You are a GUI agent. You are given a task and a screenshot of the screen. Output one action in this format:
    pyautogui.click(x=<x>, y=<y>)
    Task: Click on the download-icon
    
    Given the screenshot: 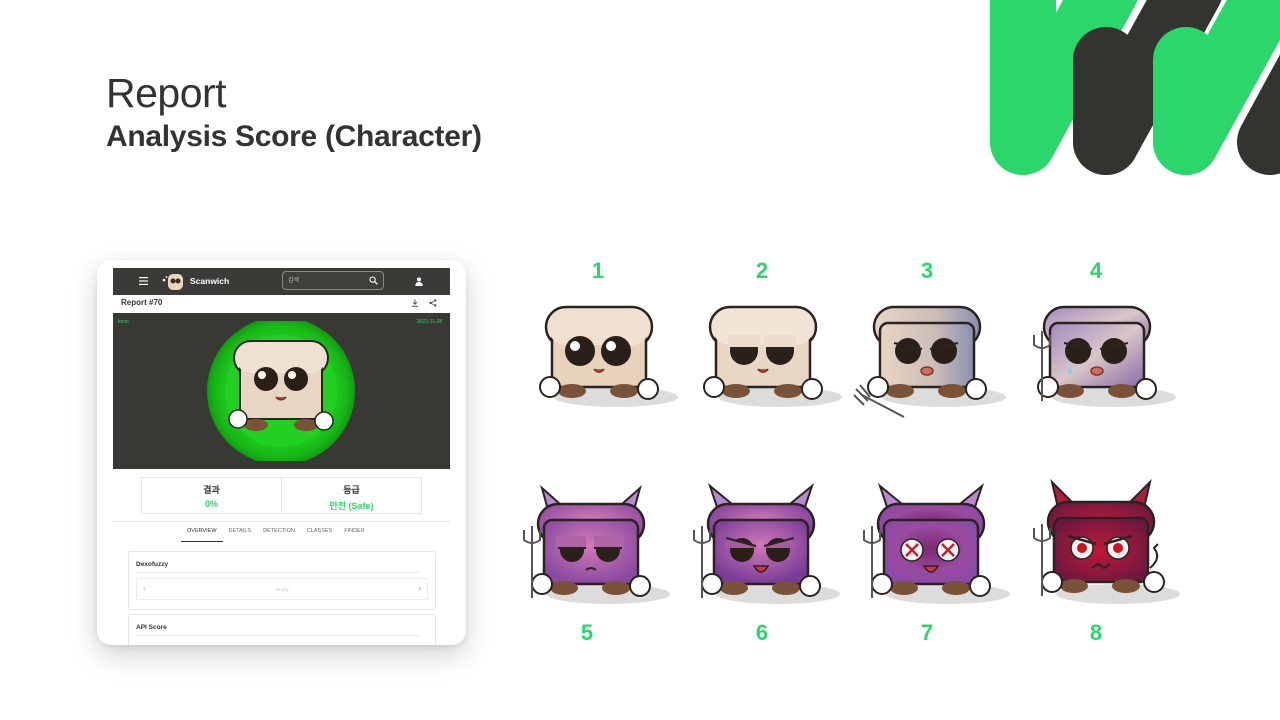 What is the action you would take?
    pyautogui.click(x=415, y=303)
    